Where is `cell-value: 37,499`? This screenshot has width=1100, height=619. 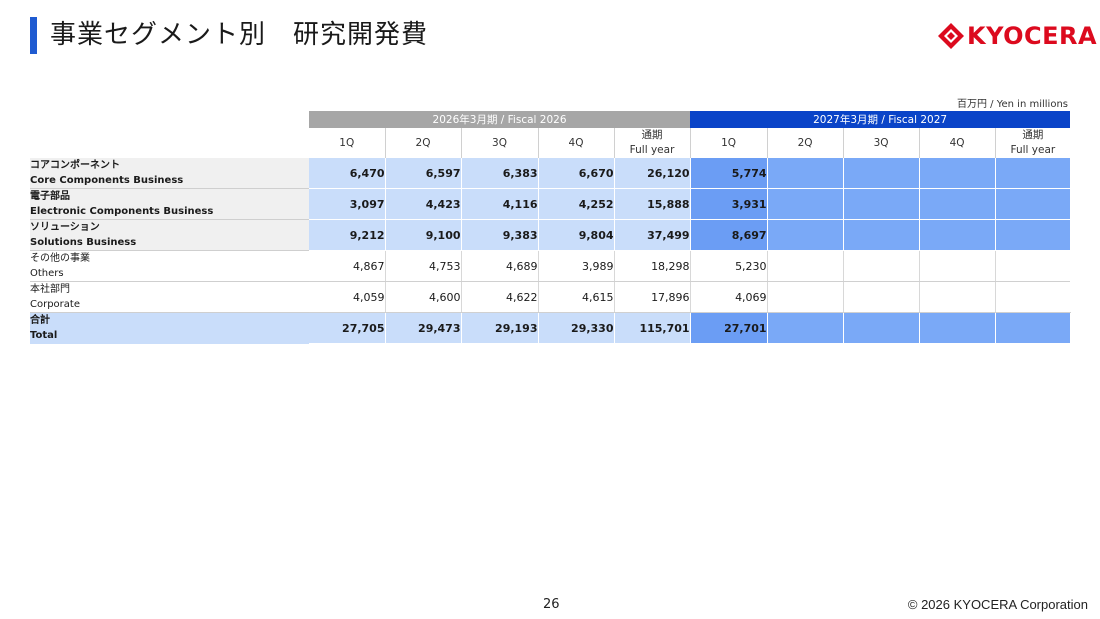
cell-value: 37,499 is located at coordinates (652, 235).